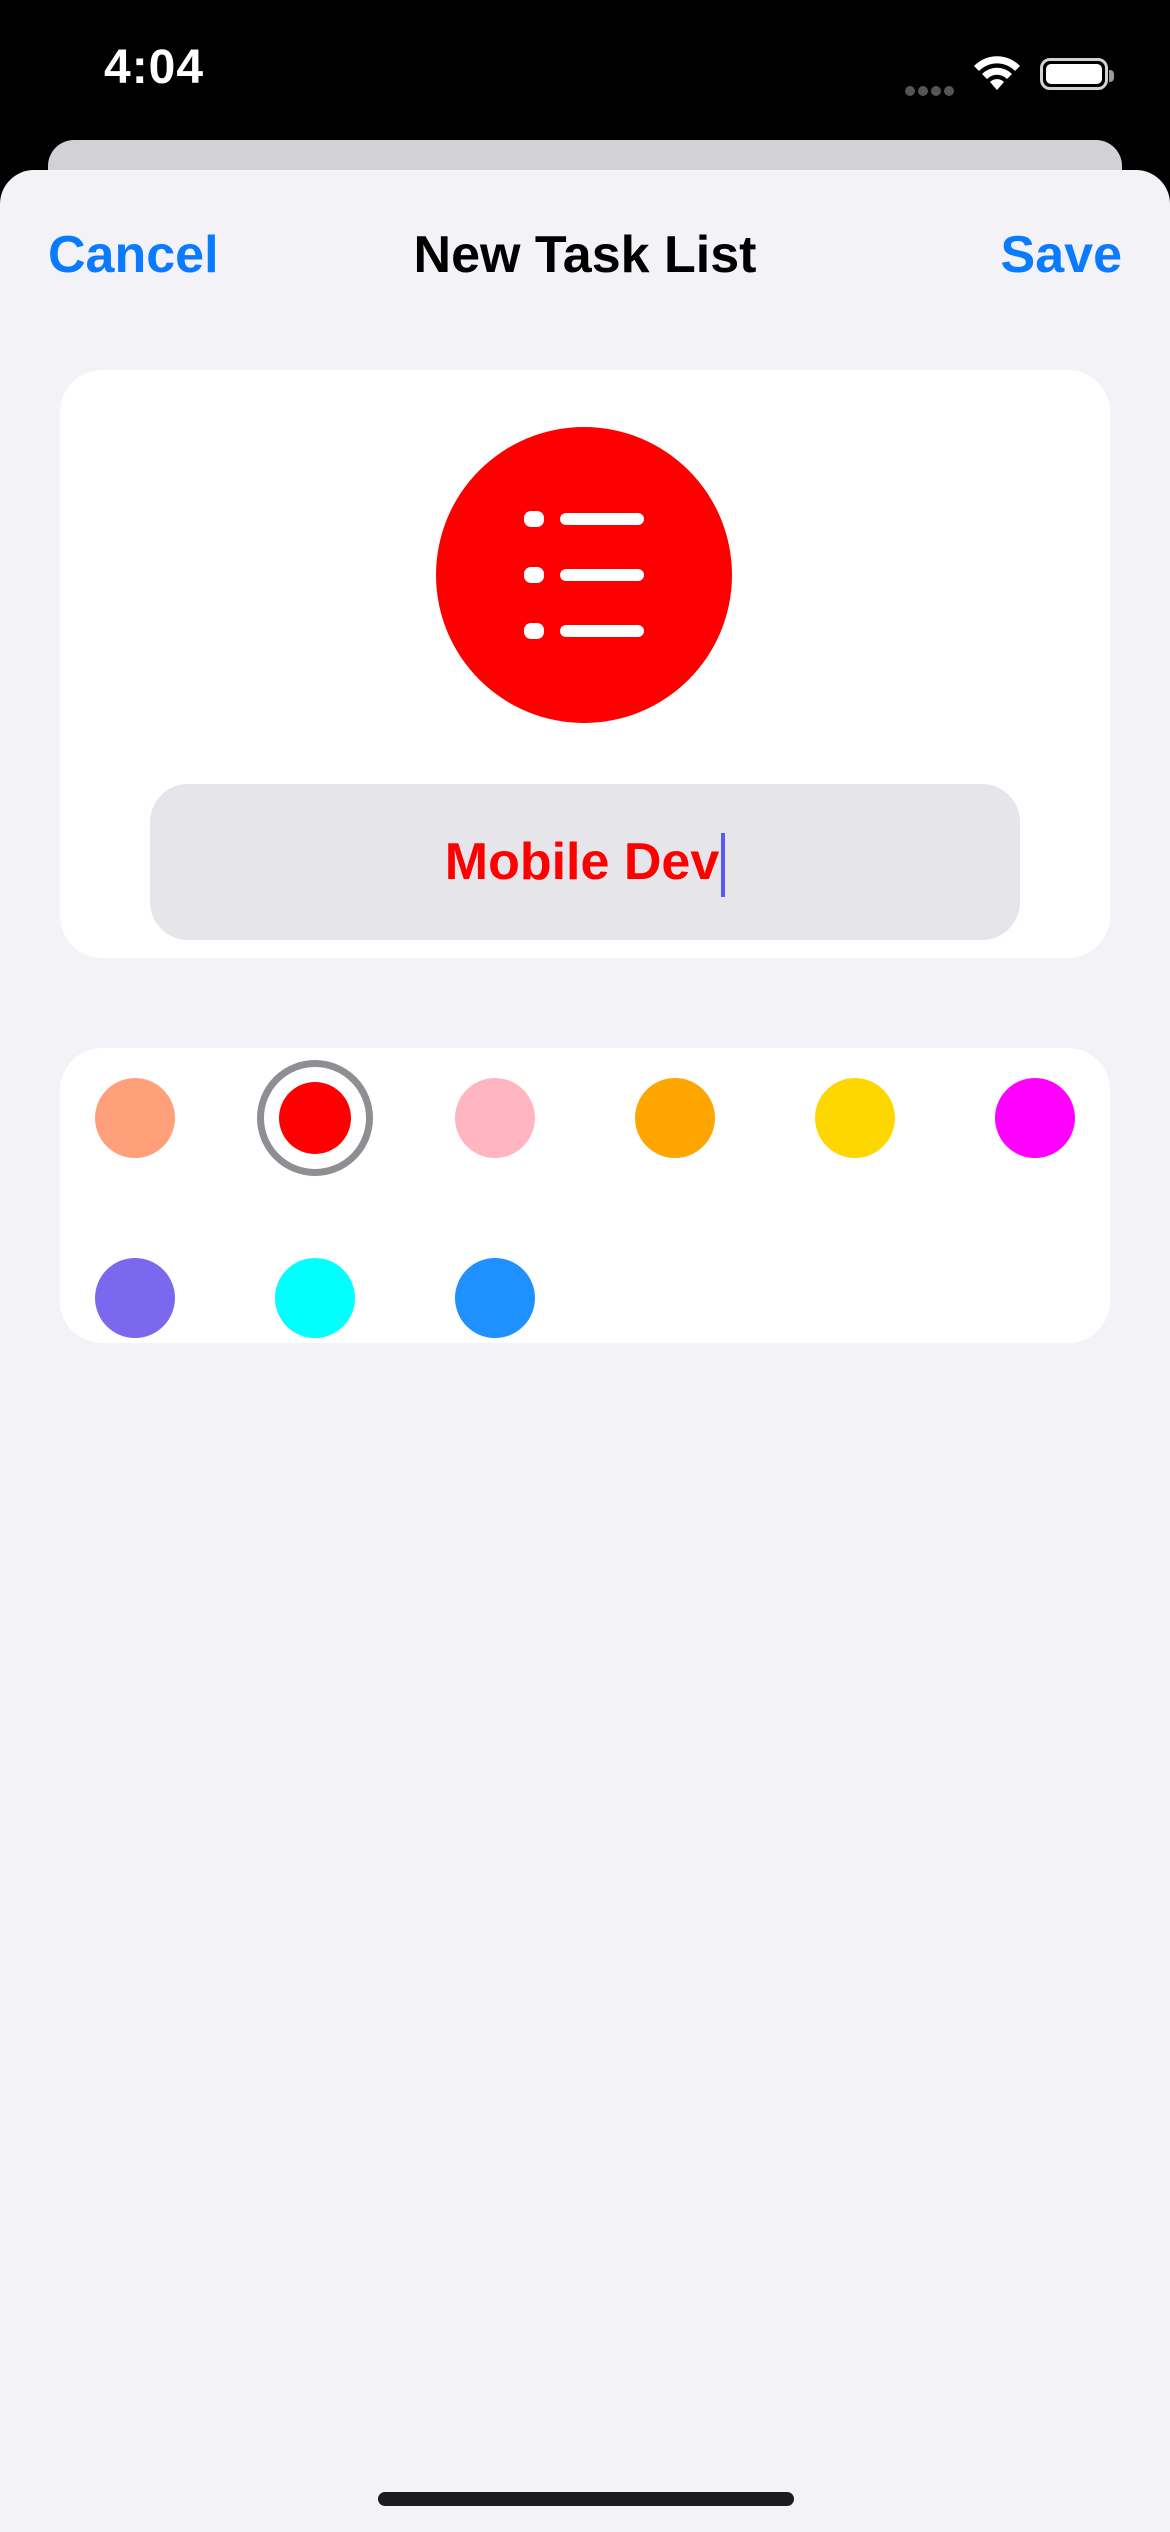 The height and width of the screenshot is (2532, 1170). Describe the element at coordinates (585, 75) in the screenshot. I see `status-bar: 4:04` at that location.